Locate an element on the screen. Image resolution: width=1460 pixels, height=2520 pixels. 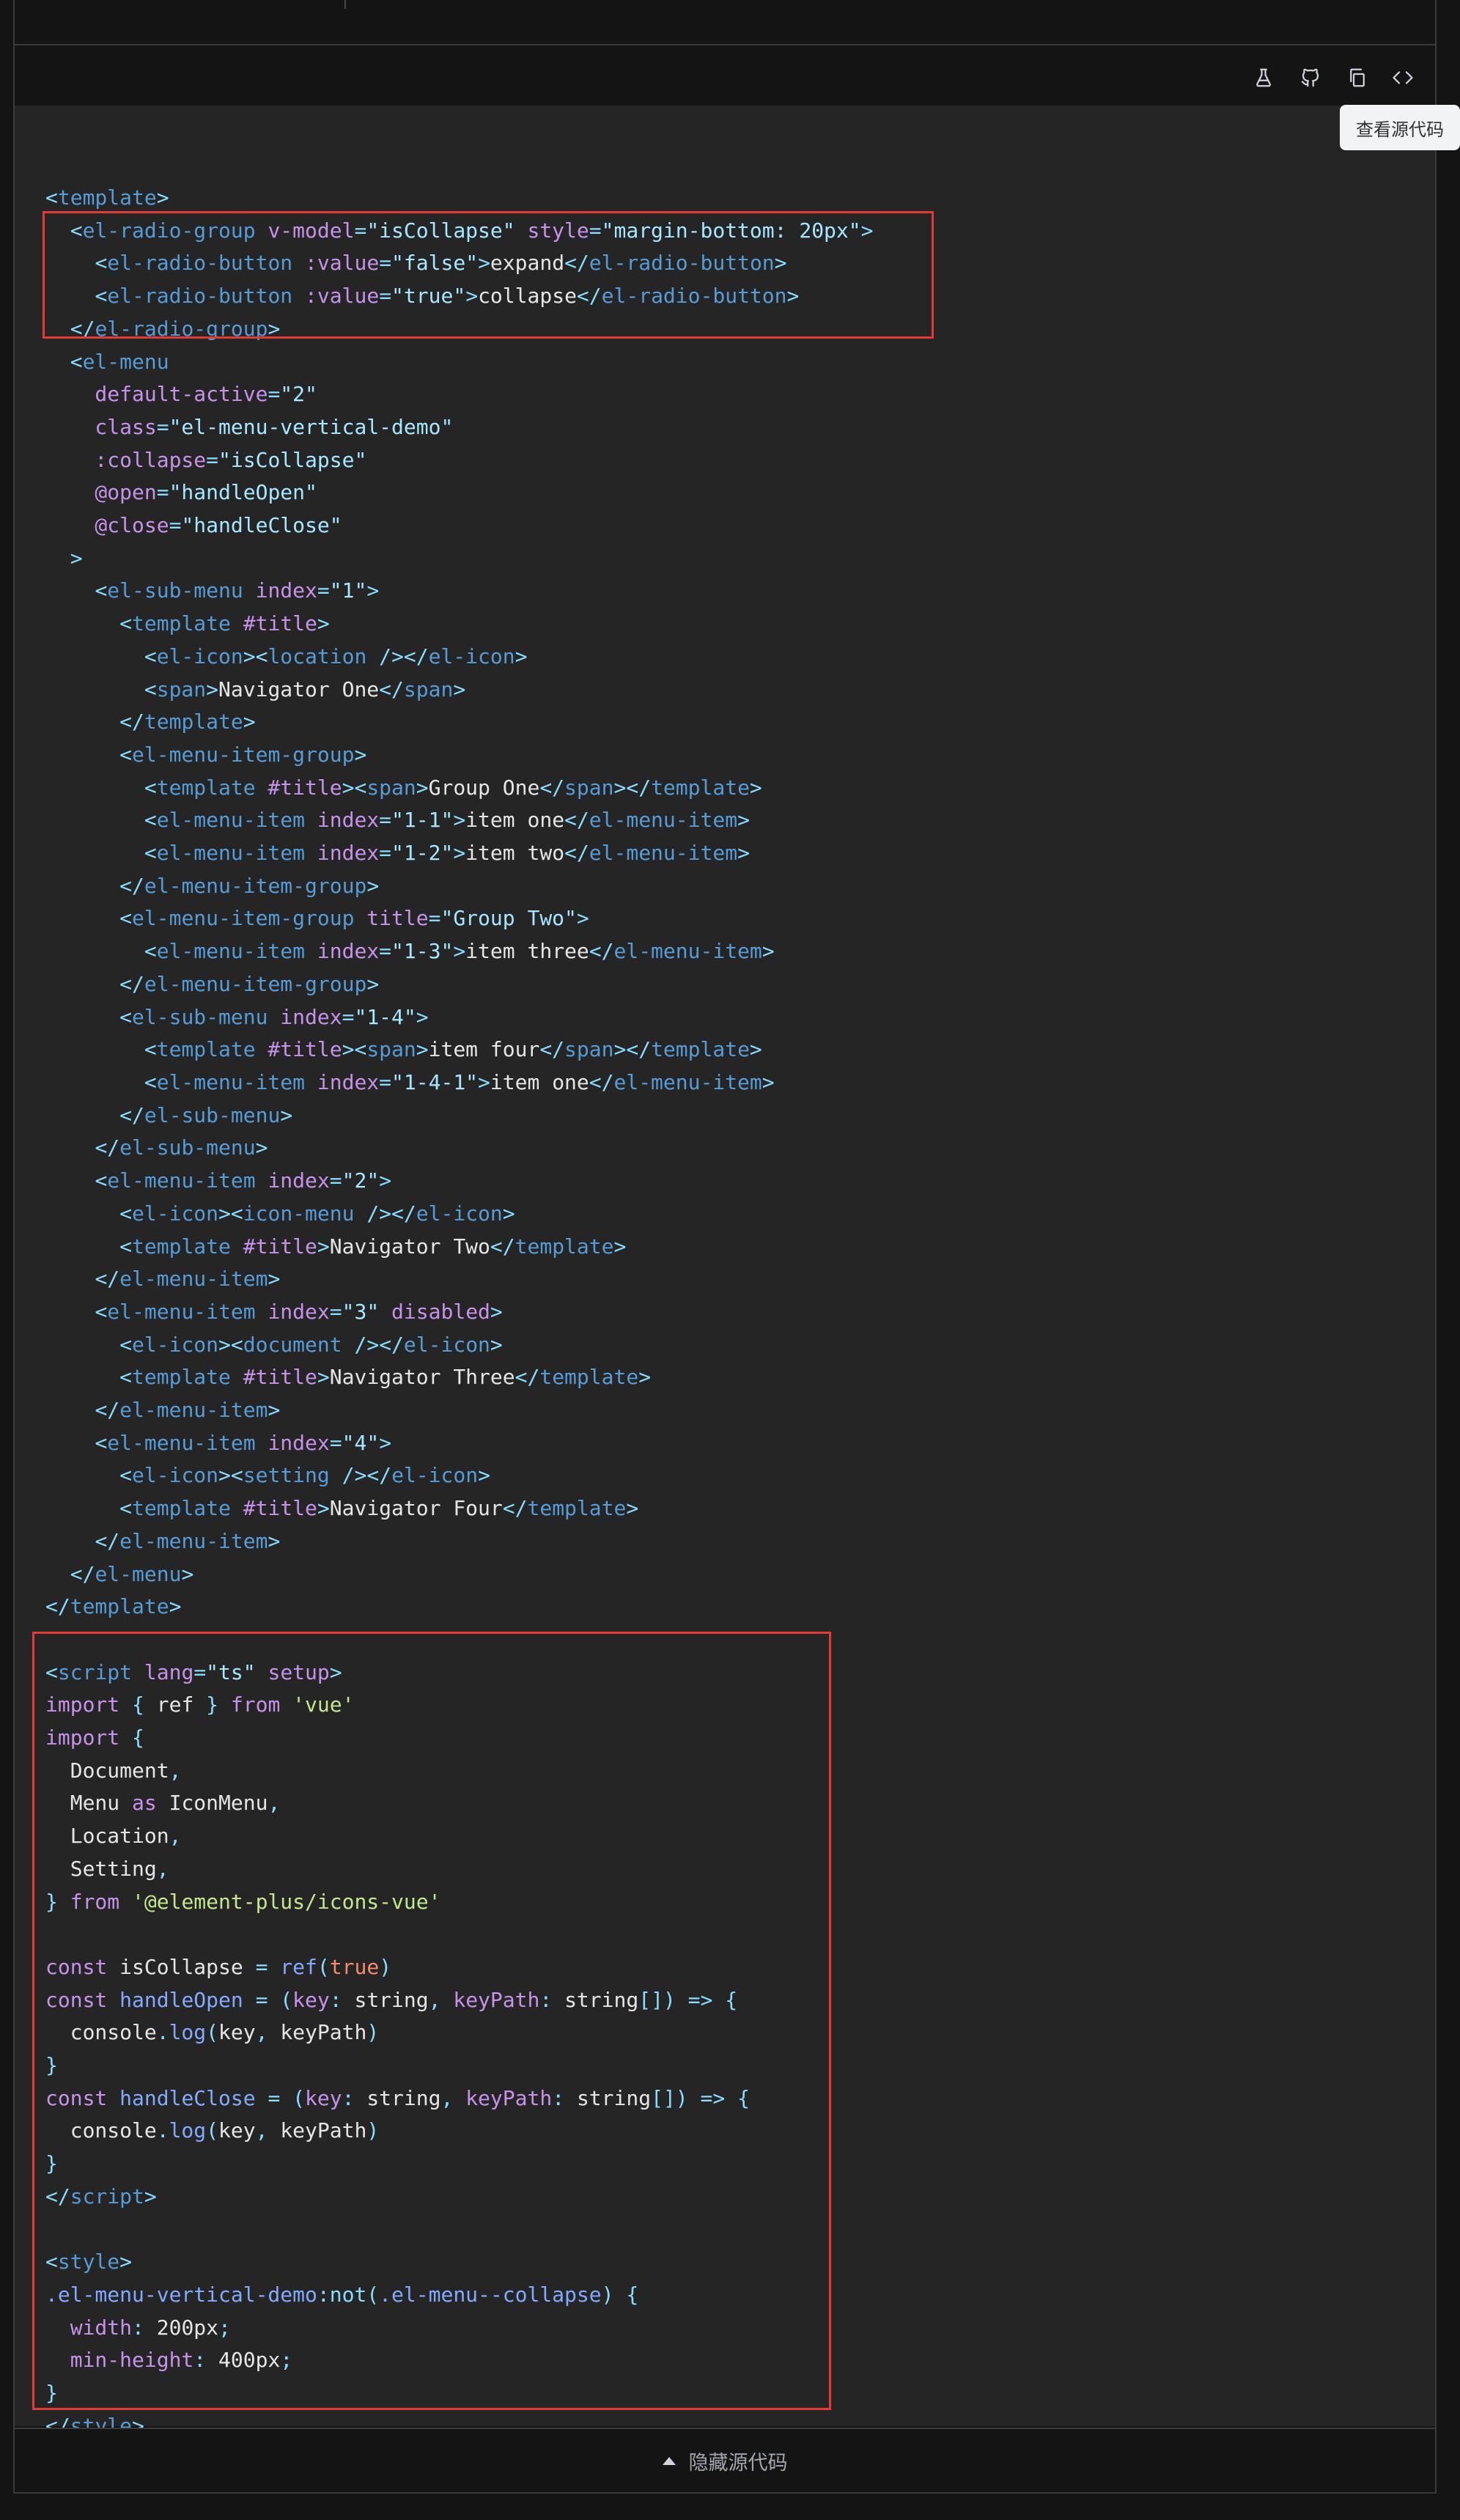
code-line: min-height: 400px; is located at coordinates (168, 2360).